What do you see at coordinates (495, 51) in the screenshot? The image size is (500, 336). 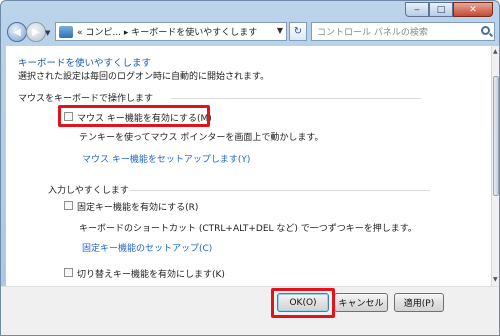 I see `scroll-up-icon: ▲` at bounding box center [495, 51].